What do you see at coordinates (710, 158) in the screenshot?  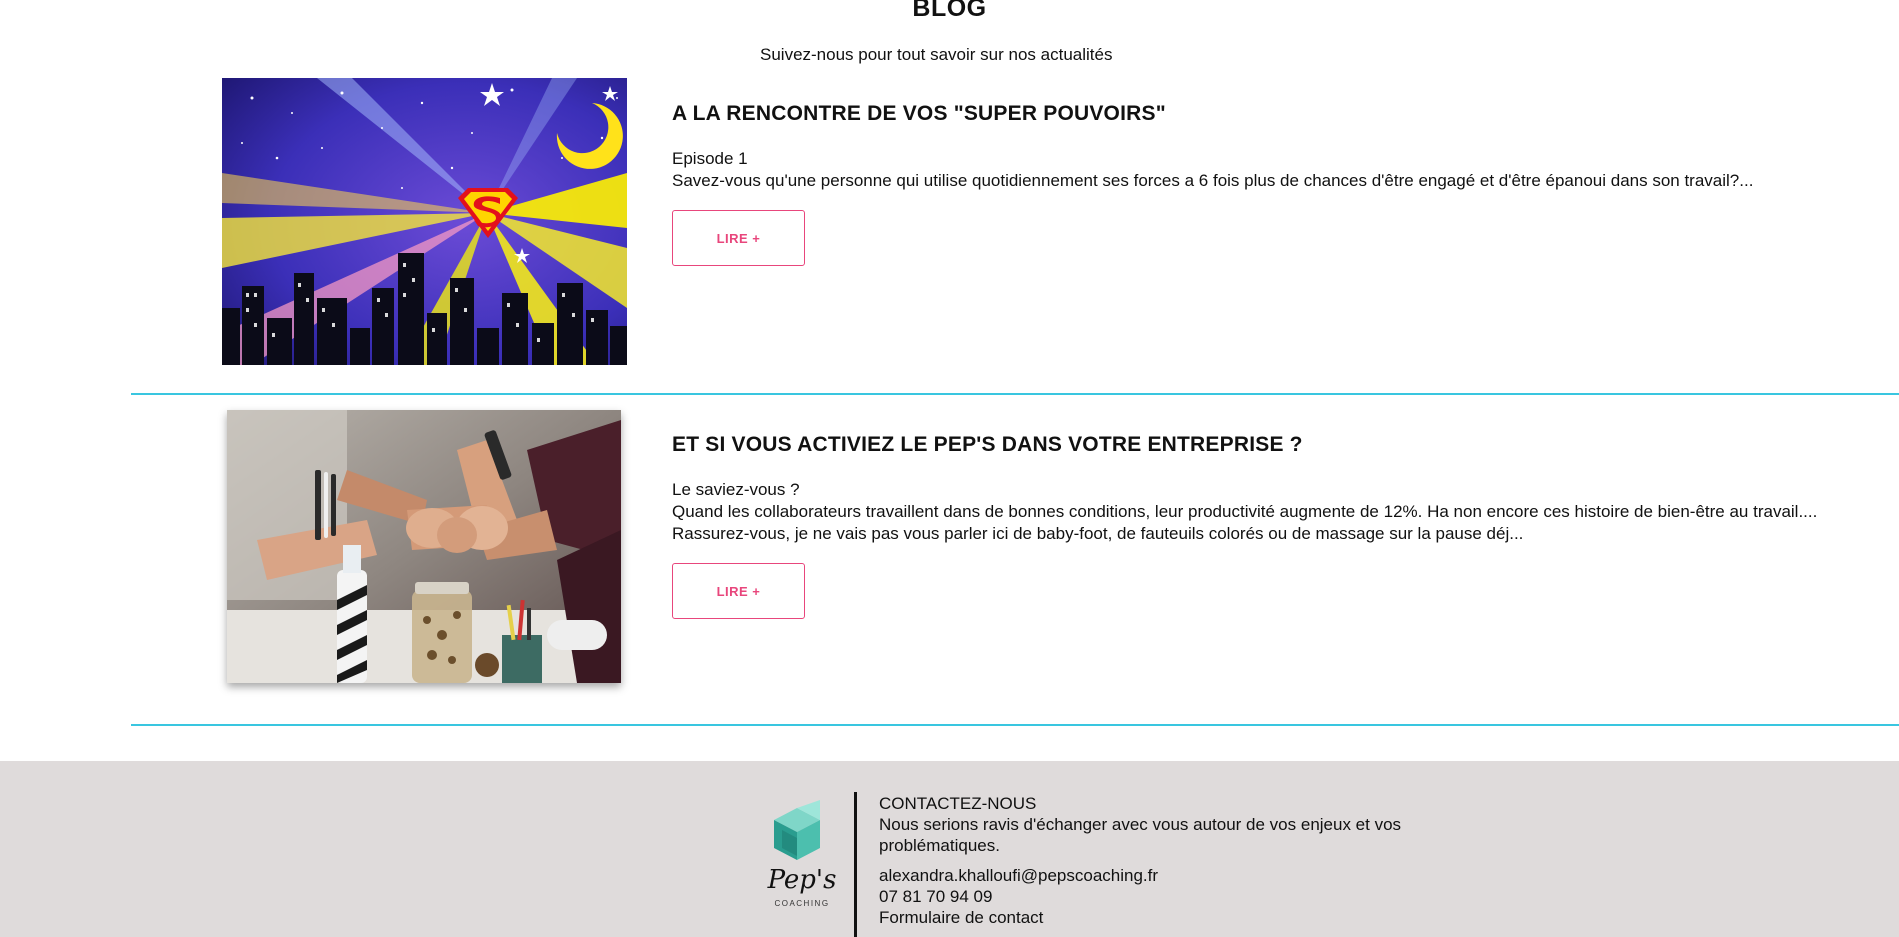 I see `post-excerpt-line: Episode 1` at bounding box center [710, 158].